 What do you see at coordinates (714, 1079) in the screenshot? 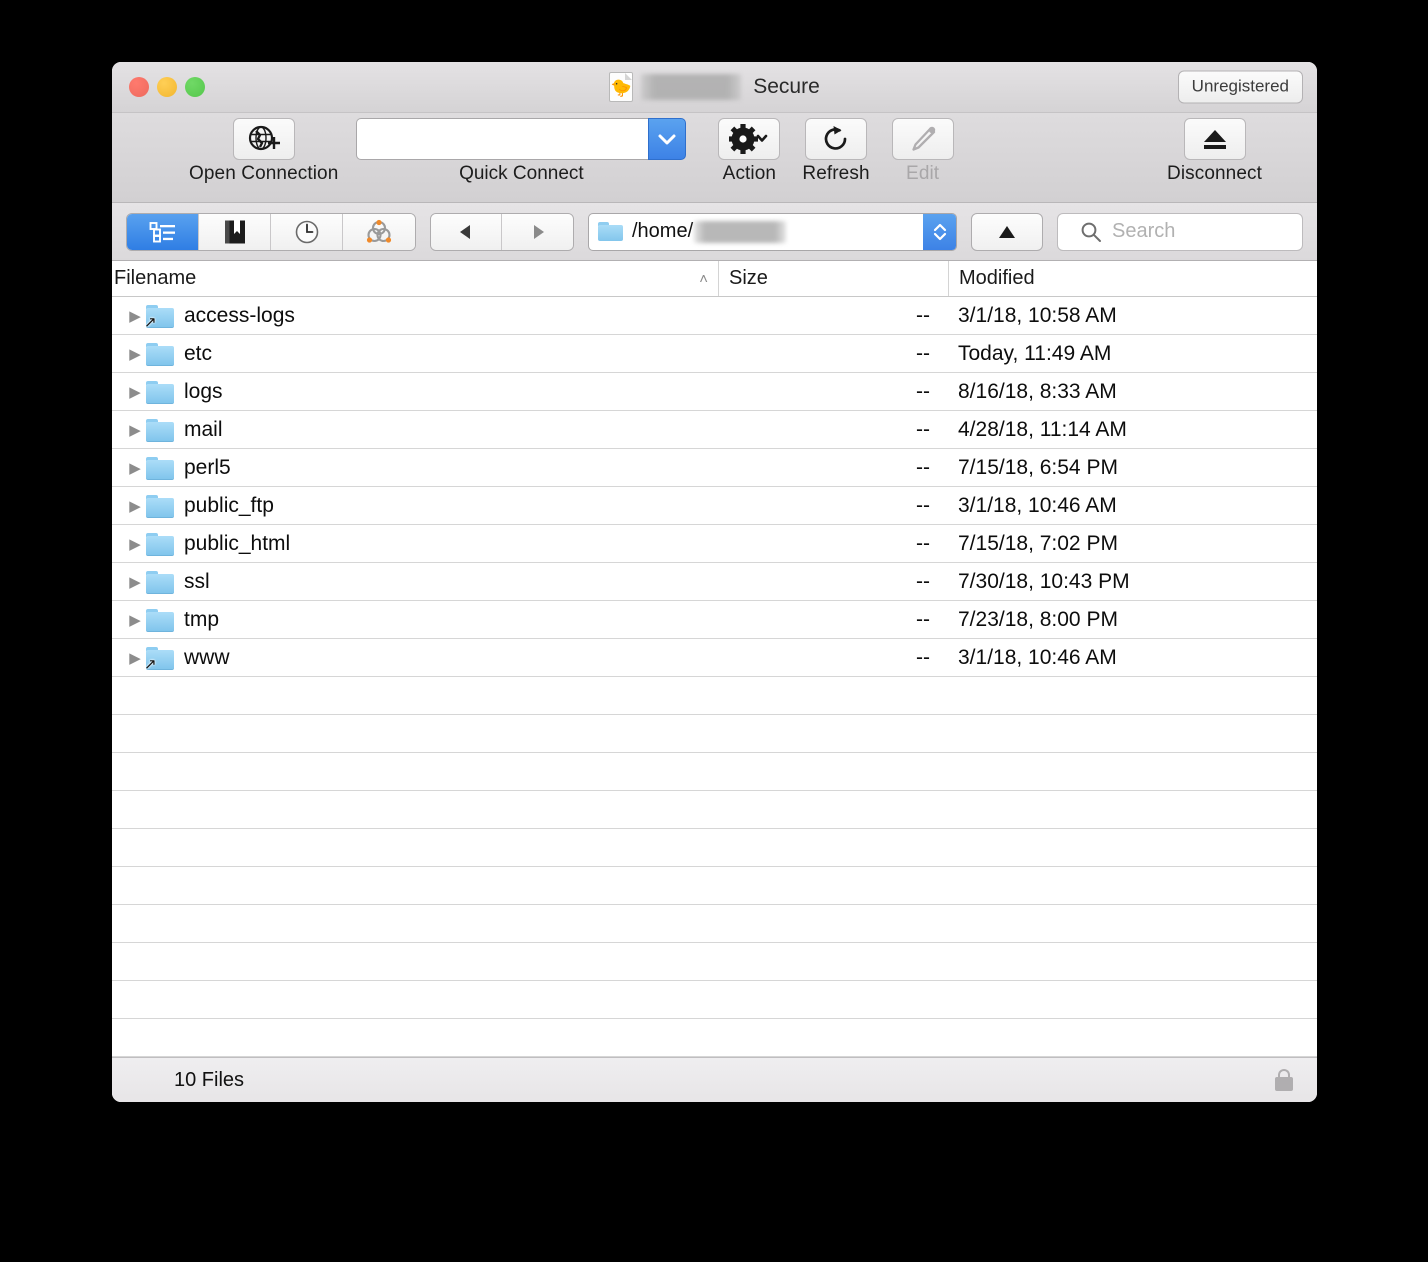
I see `status-bar: 10 Files` at bounding box center [714, 1079].